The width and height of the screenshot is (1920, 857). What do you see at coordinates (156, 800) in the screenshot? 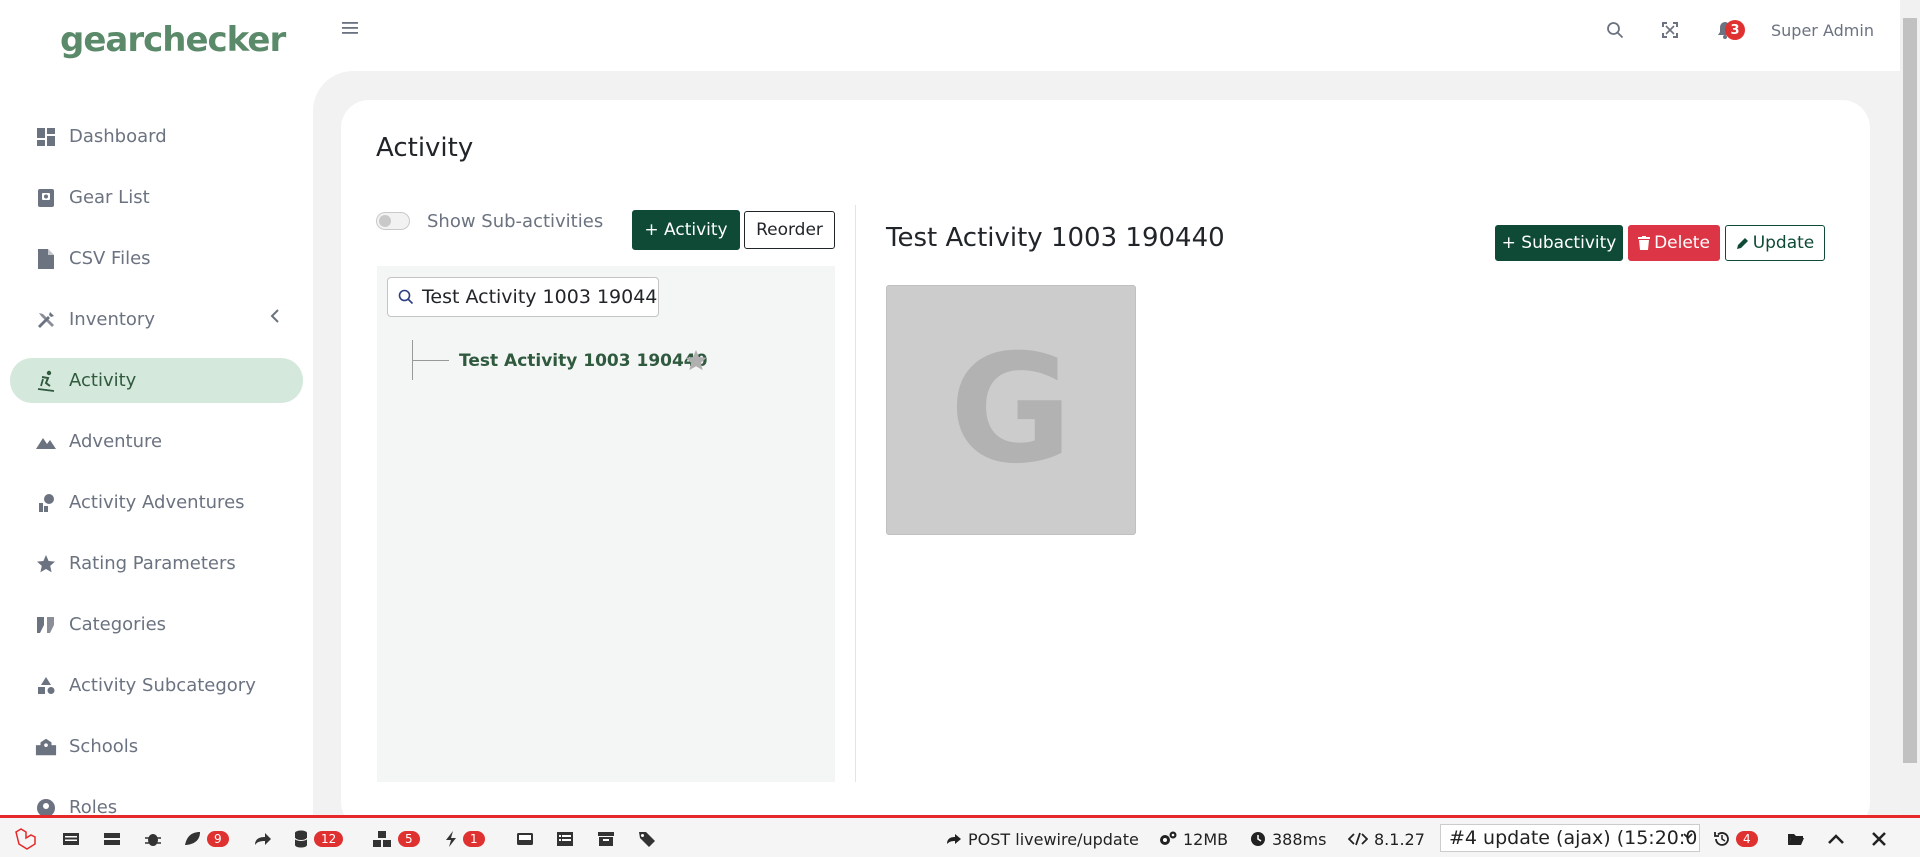
I see `sidebar-item-roles: Roles` at bounding box center [156, 800].